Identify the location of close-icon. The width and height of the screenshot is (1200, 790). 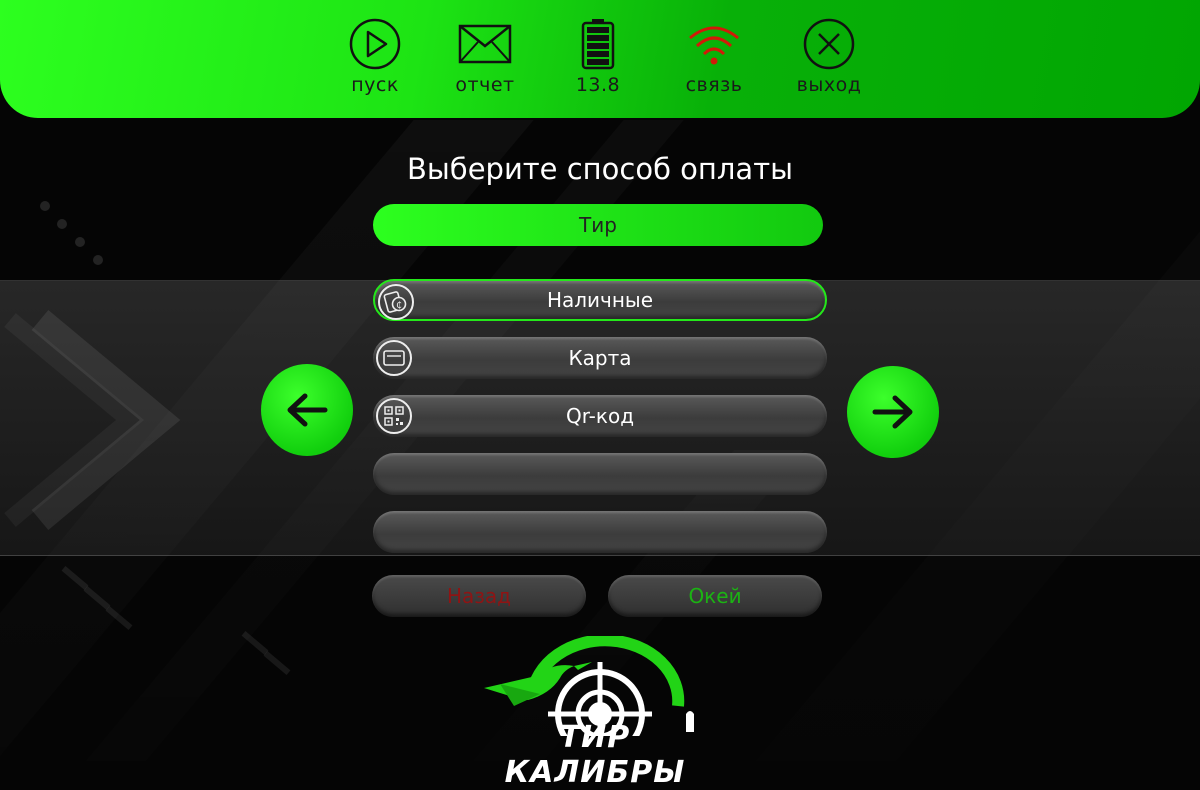
(829, 44).